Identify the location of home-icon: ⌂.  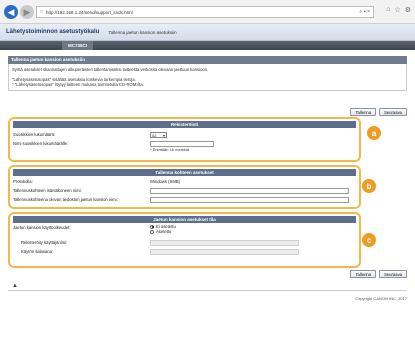
(388, 10).